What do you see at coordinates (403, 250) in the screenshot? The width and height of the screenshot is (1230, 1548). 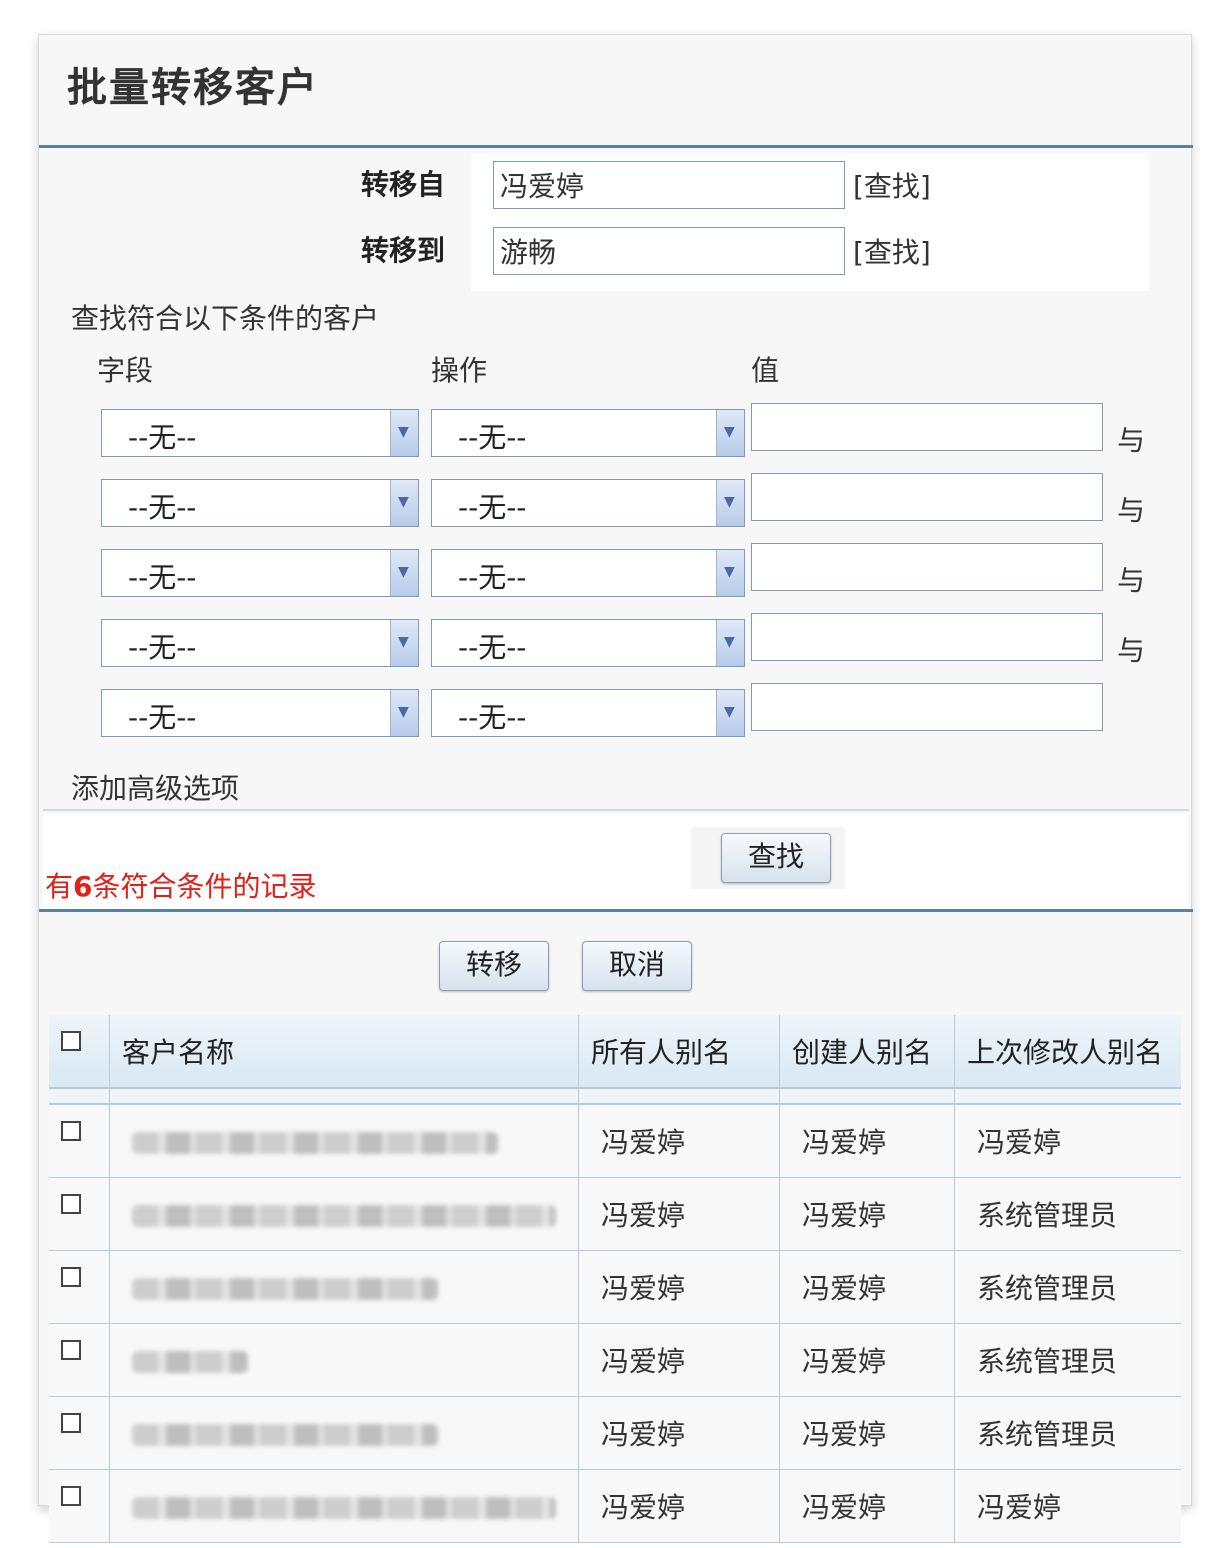 I see `transfer-to-label: 转移到` at bounding box center [403, 250].